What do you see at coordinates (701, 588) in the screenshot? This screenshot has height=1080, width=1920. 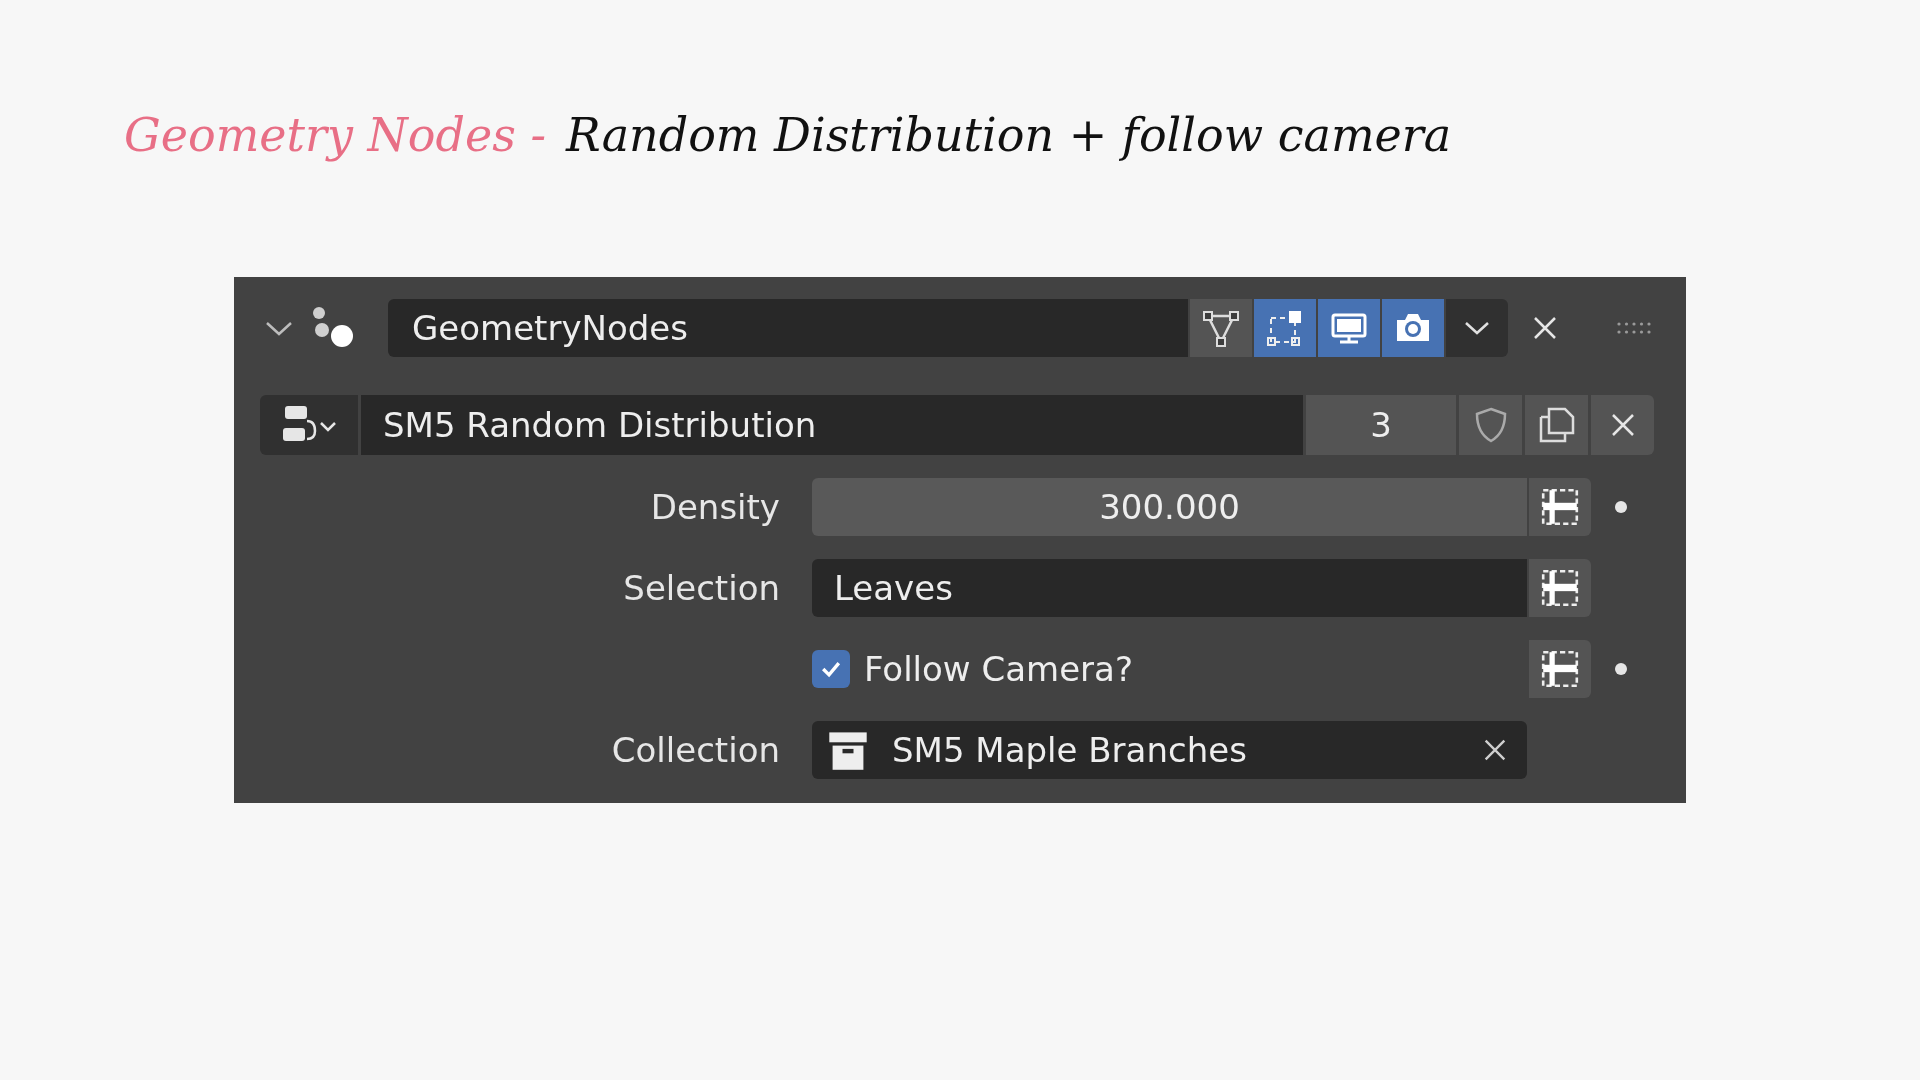 I see `property-label: Selection` at bounding box center [701, 588].